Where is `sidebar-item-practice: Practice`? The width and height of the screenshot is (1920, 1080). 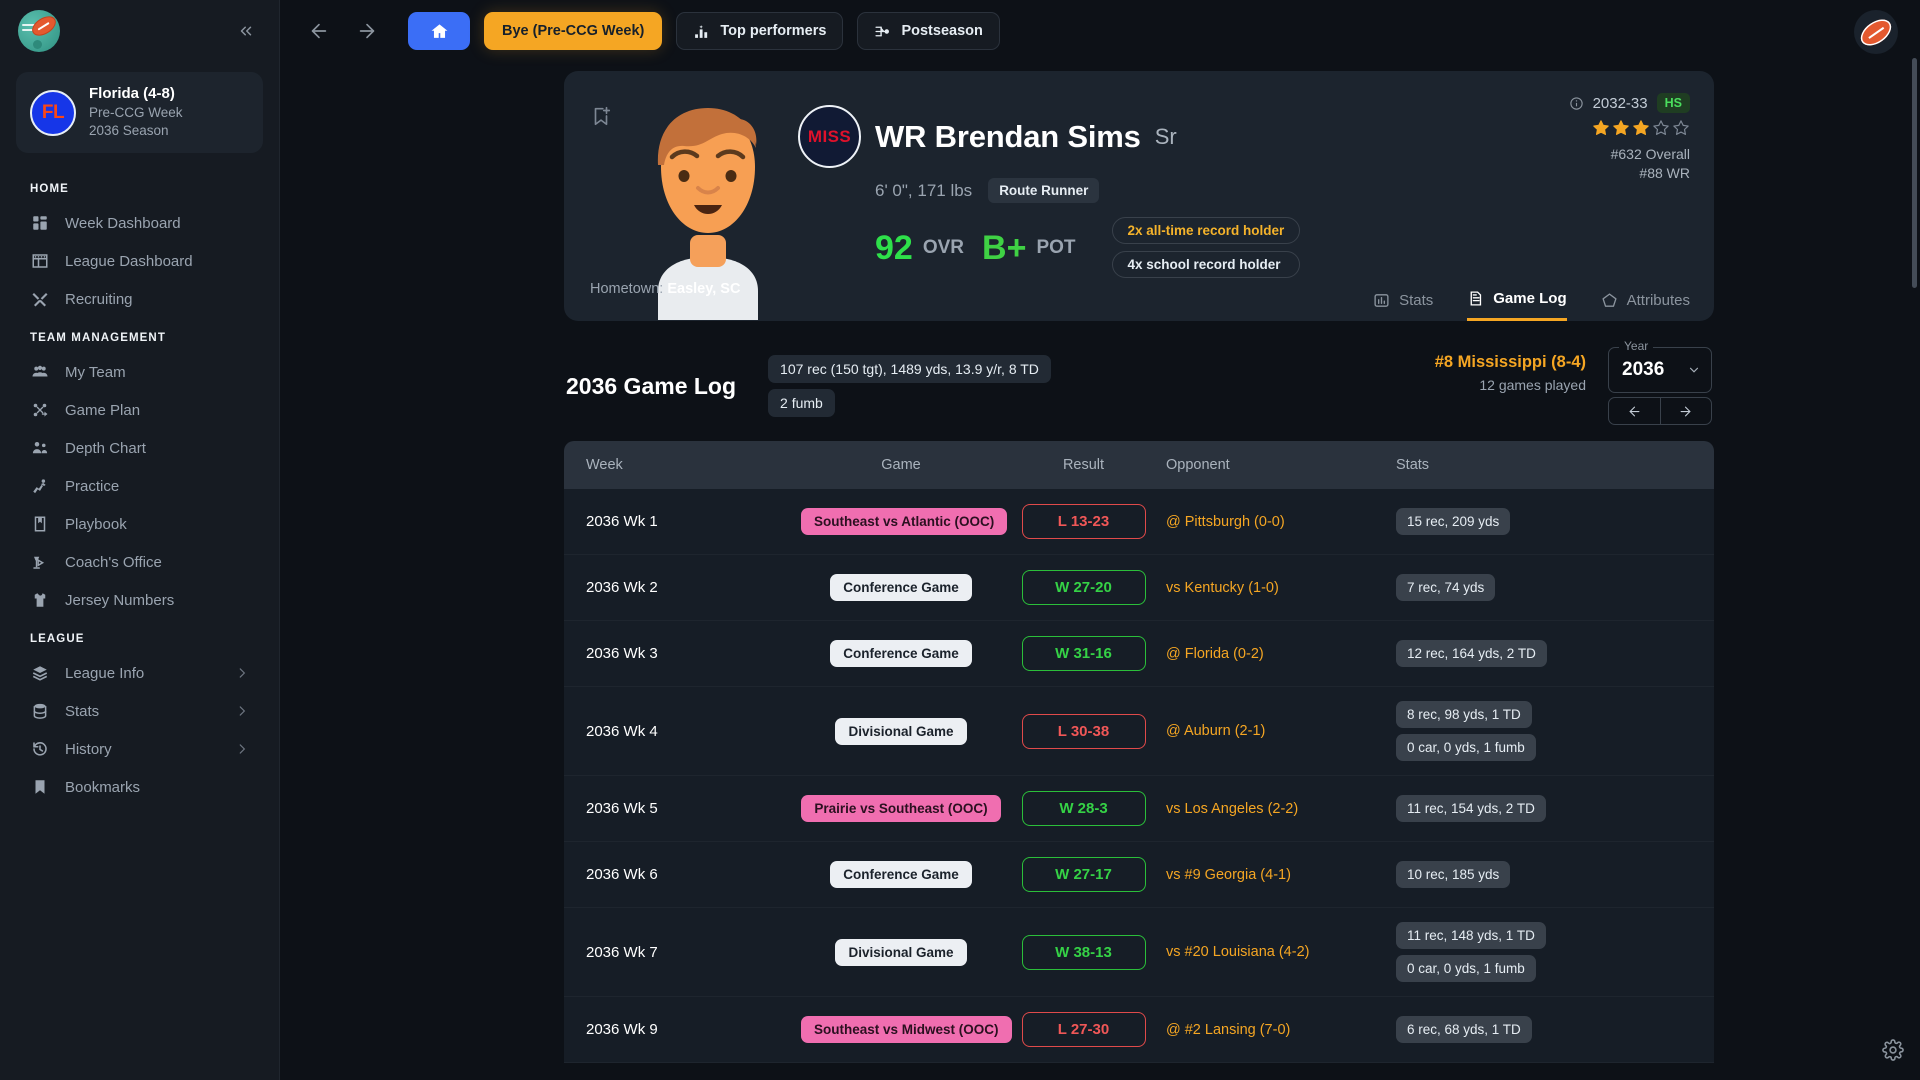
sidebar-item-practice: Practice is located at coordinates (139, 486).